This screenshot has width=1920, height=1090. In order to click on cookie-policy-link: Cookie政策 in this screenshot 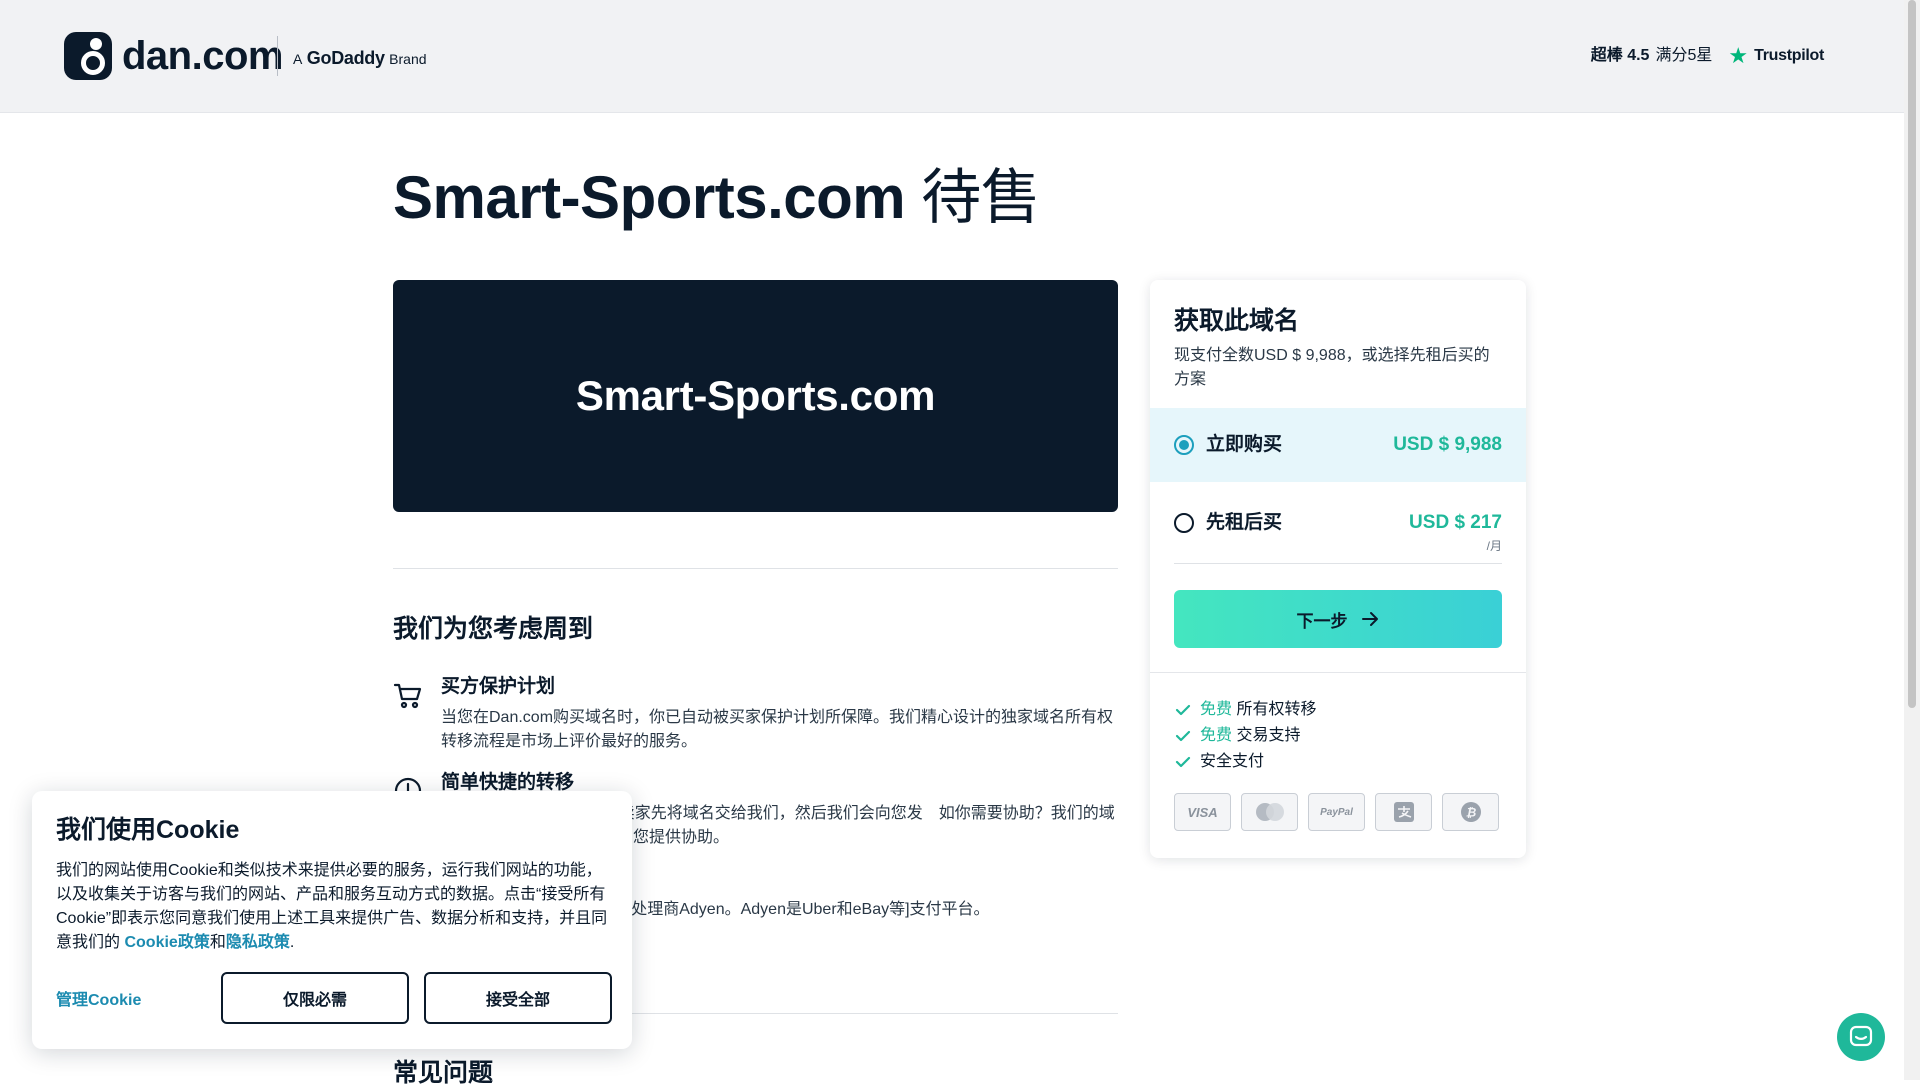, I will do `click(166, 942)`.